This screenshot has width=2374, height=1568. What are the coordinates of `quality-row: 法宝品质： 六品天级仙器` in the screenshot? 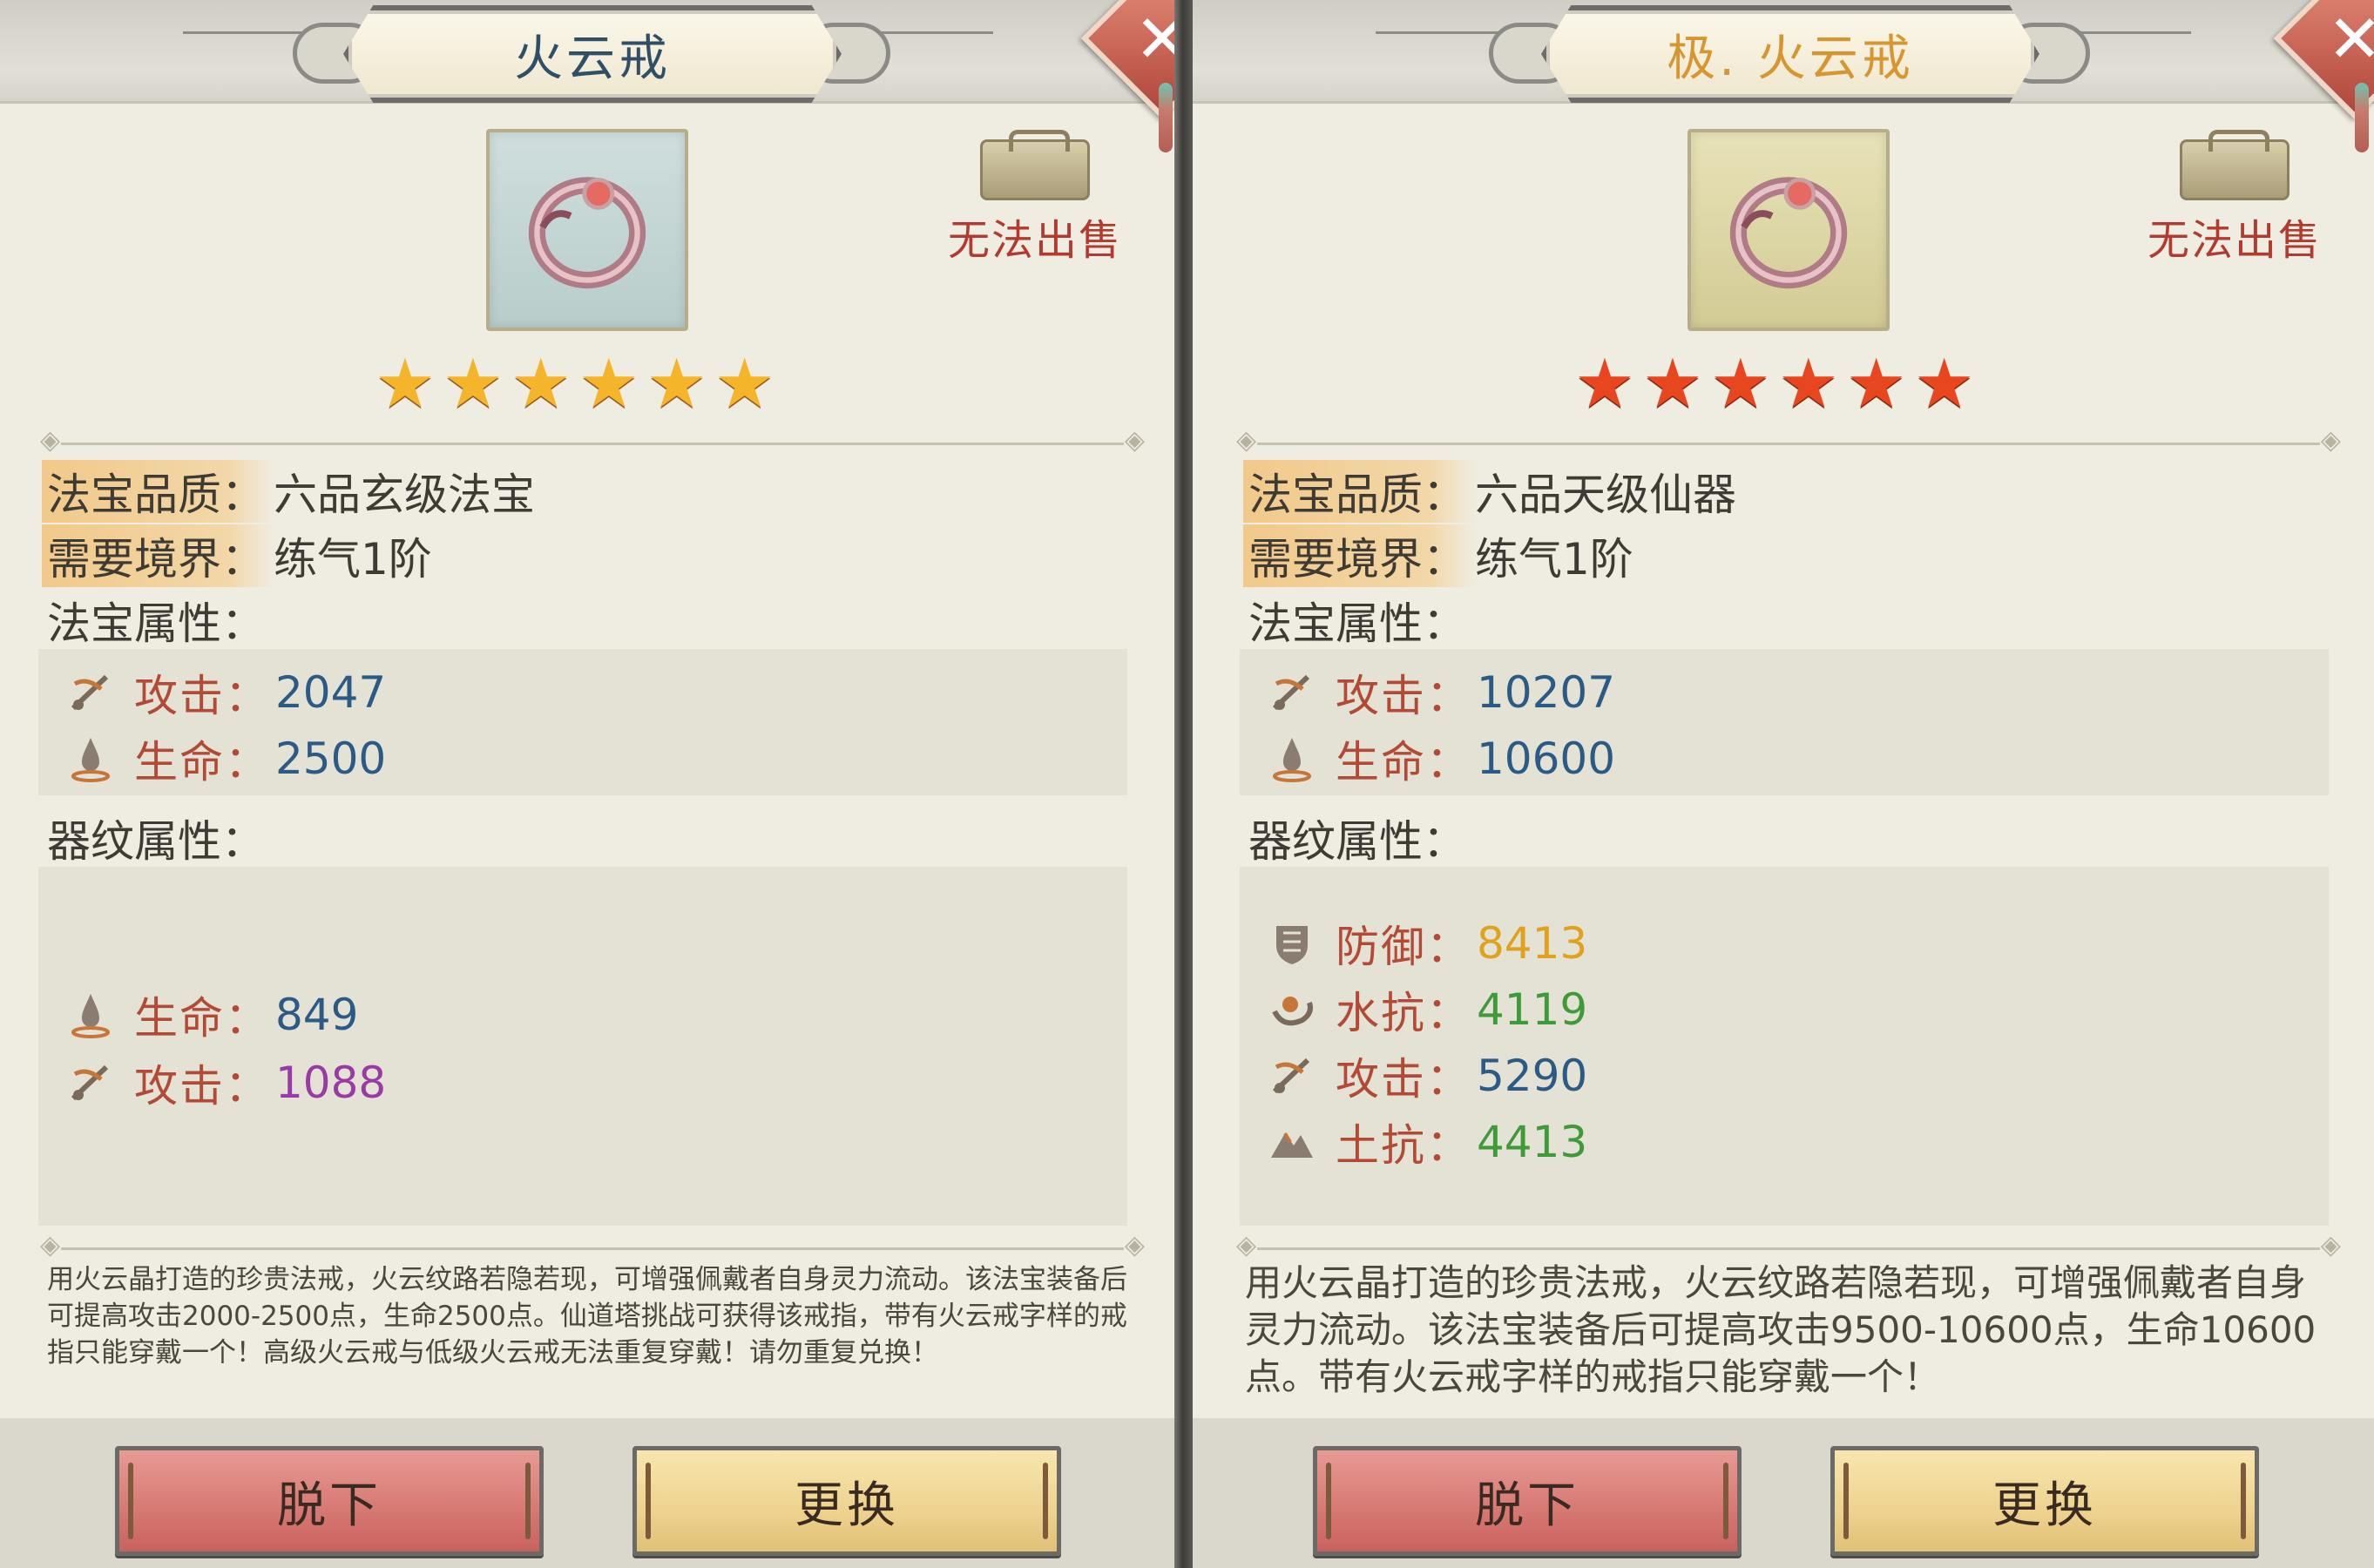 It's located at (1490, 491).